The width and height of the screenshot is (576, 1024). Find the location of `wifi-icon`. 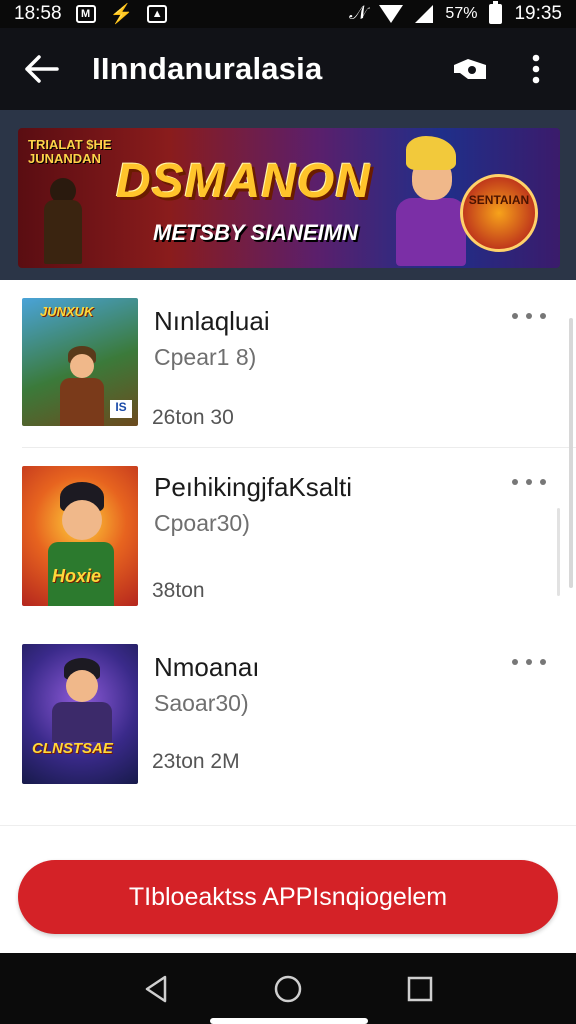

wifi-icon is located at coordinates (391, 14).